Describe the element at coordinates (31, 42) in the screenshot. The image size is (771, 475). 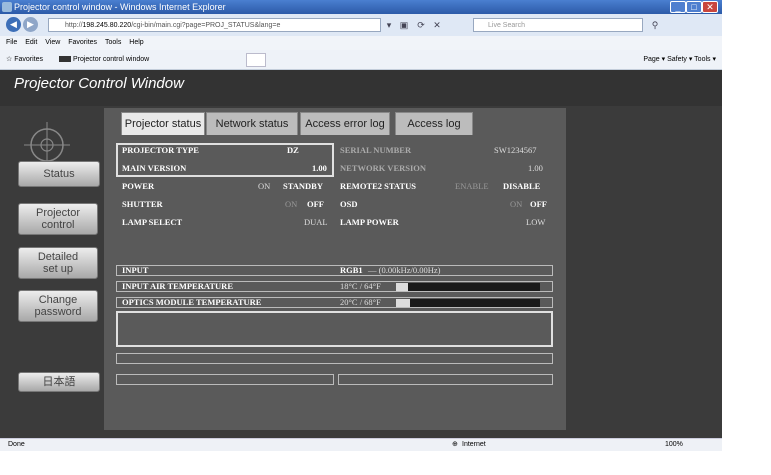
I see `menu-edit: Edit` at that location.